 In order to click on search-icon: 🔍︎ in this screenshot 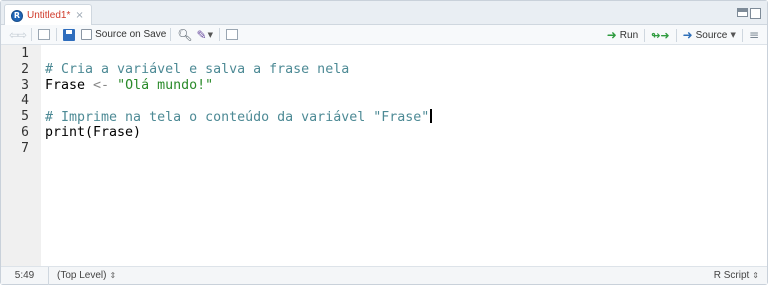, I will do `click(184, 35)`.